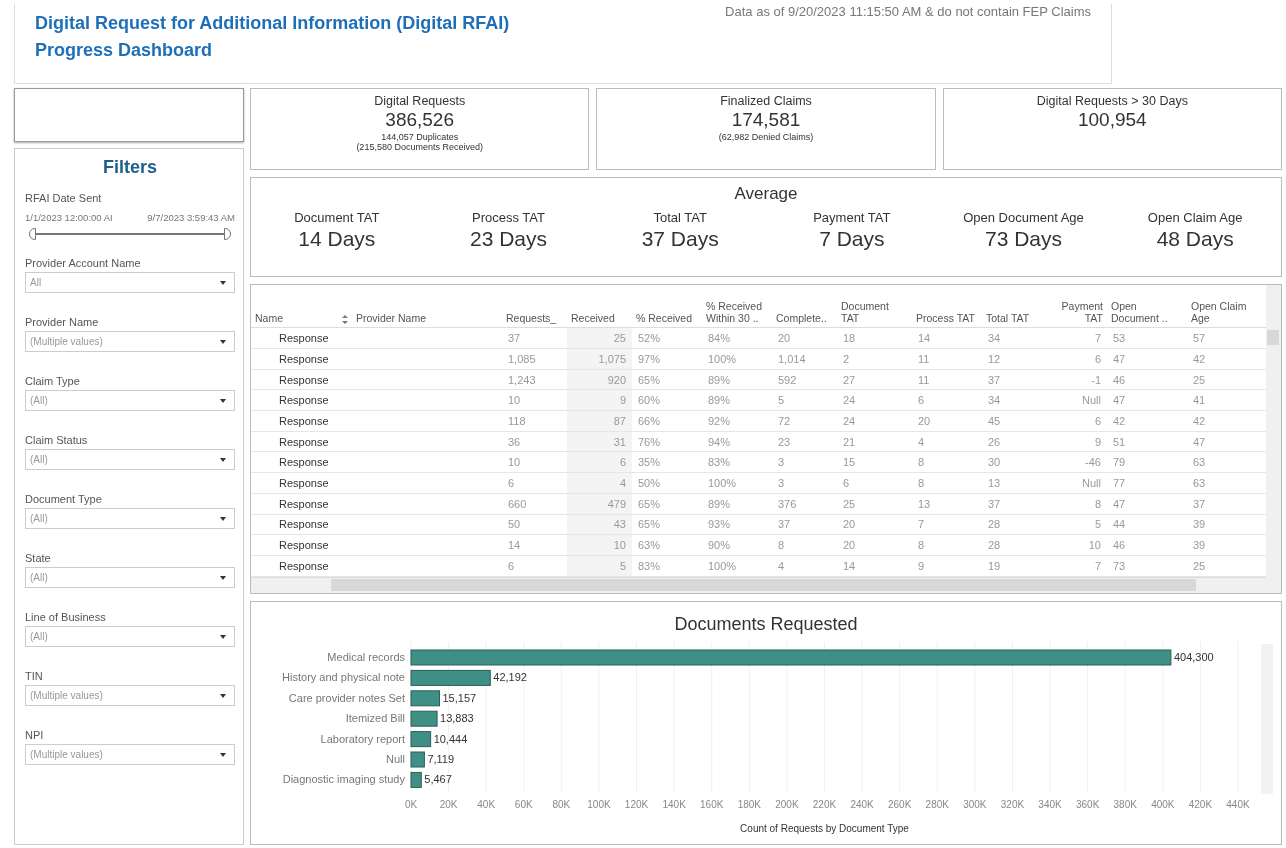 This screenshot has height=848, width=1286. What do you see at coordinates (994, 358) in the screenshot?
I see `table-cell: 12` at bounding box center [994, 358].